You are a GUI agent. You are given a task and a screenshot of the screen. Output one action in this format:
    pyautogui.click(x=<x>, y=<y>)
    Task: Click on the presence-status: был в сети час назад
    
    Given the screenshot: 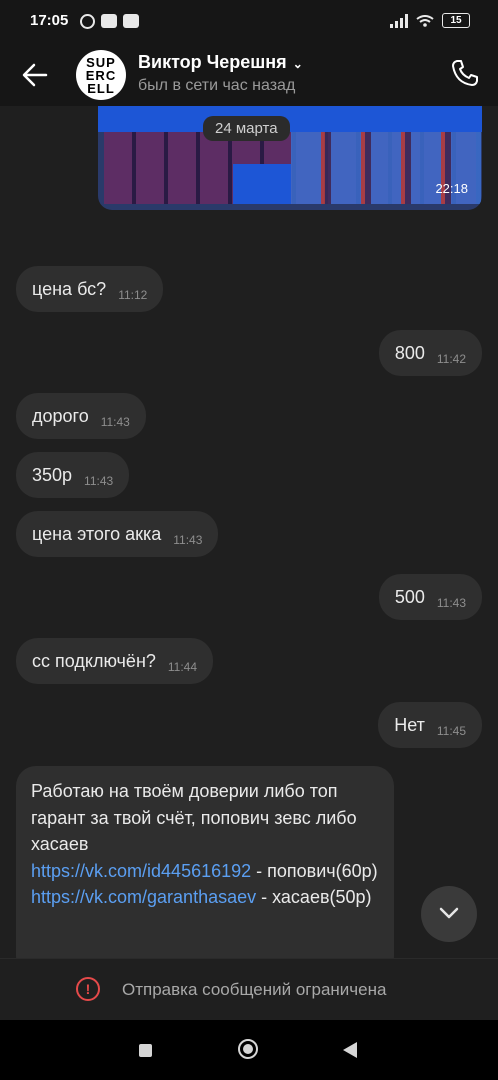 What is the action you would take?
    pyautogui.click(x=217, y=85)
    